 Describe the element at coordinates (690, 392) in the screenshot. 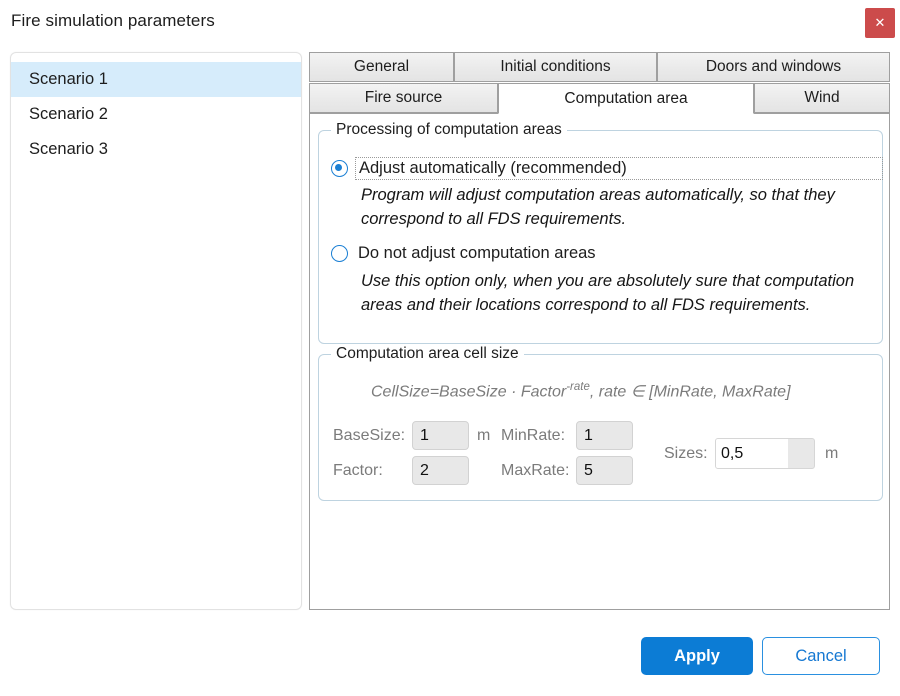

I see `formula-part-2: , rate ∈ [MinRate, MaxRate]` at that location.